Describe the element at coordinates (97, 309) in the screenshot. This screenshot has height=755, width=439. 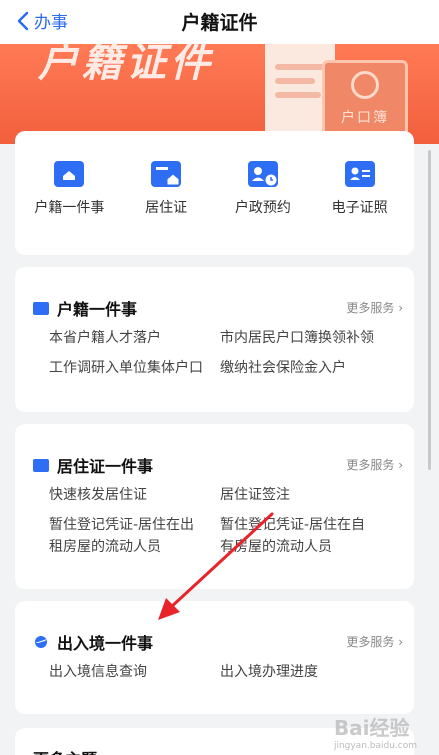
I see `section-title: 户籍一件事` at that location.